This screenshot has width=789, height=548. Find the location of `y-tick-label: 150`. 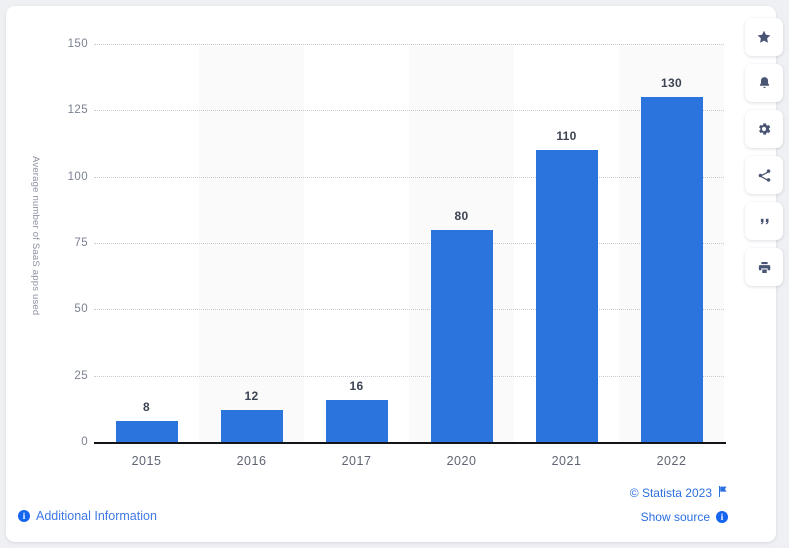

y-tick-label: 150 is located at coordinates (77, 44).